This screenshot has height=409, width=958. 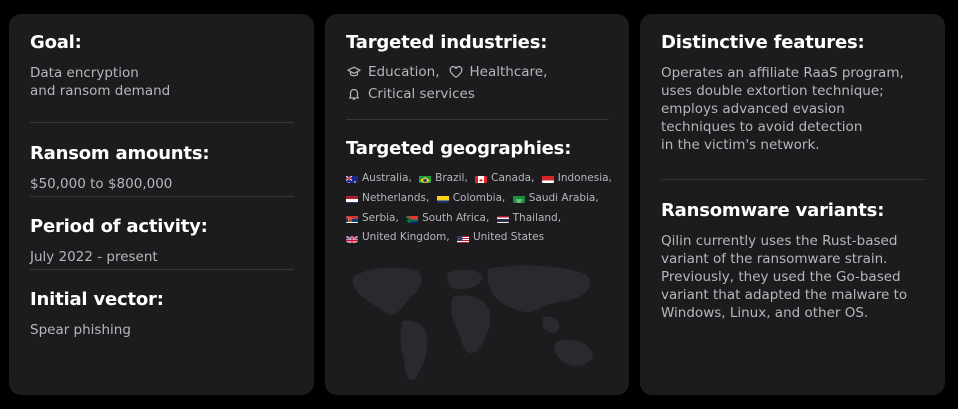 What do you see at coordinates (80, 330) in the screenshot?
I see `vector-value: Spear phishing` at bounding box center [80, 330].